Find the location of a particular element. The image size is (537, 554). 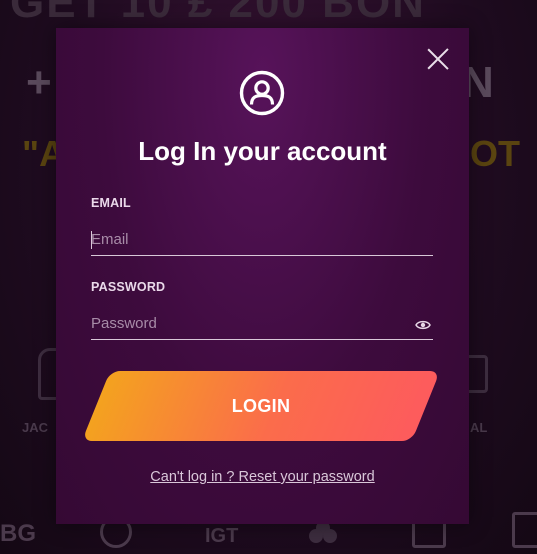

email-label: EMAIL is located at coordinates (111, 203).